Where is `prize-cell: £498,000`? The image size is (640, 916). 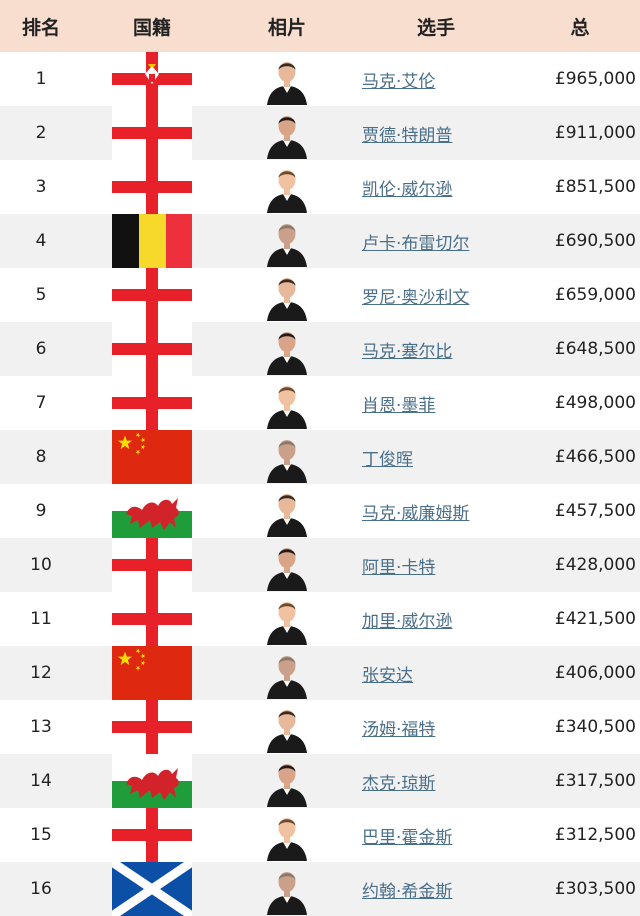
prize-cell: £498,000 is located at coordinates (595, 403).